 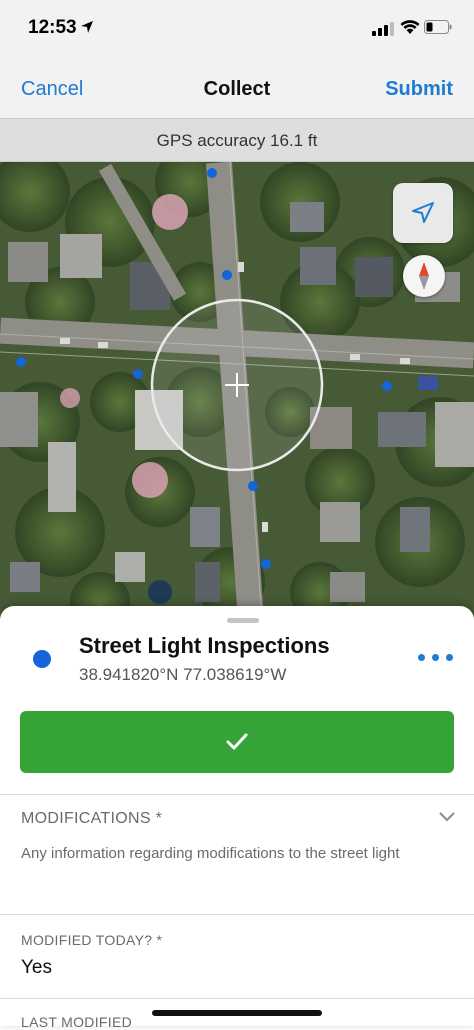 I want to click on home-indicator, so click(x=237, y=1013).